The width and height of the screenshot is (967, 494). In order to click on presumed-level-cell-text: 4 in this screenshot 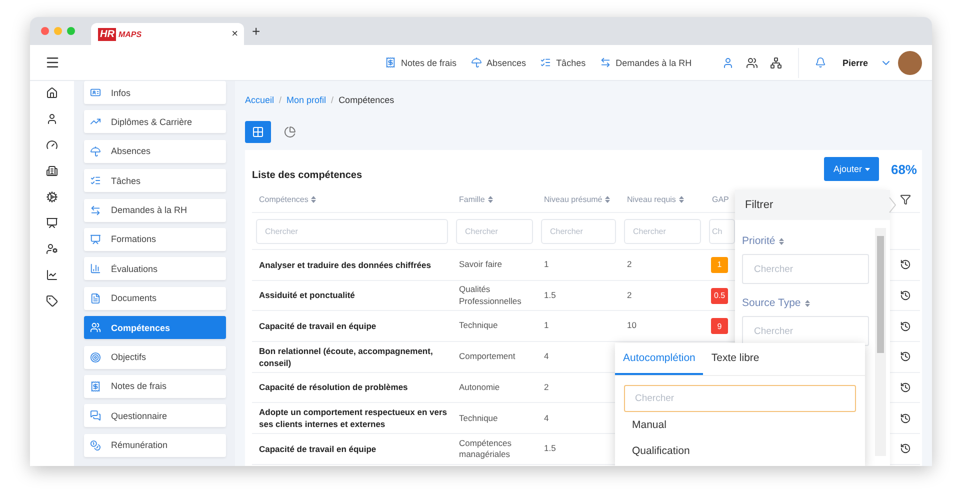, I will do `click(546, 418)`.